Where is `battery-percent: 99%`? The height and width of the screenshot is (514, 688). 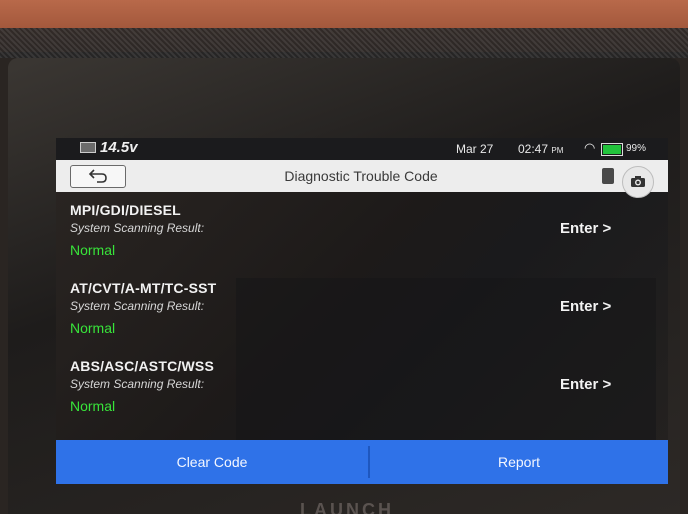
battery-percent: 99% is located at coordinates (636, 148).